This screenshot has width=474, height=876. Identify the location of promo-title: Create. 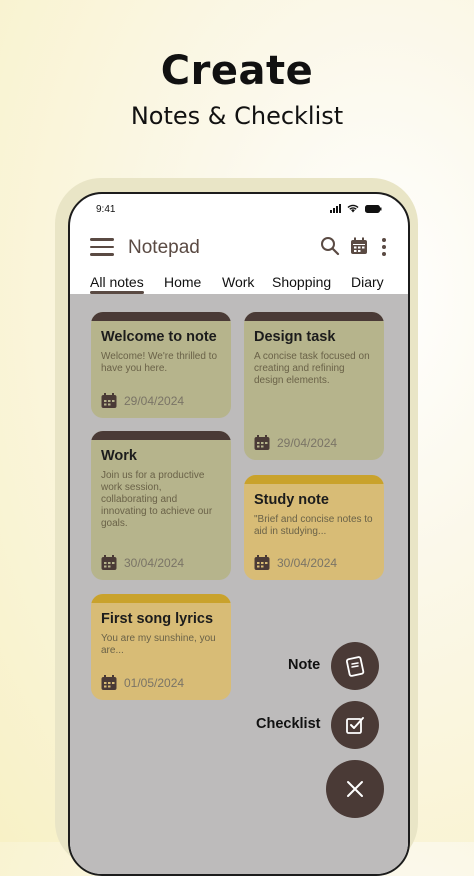
(237, 71).